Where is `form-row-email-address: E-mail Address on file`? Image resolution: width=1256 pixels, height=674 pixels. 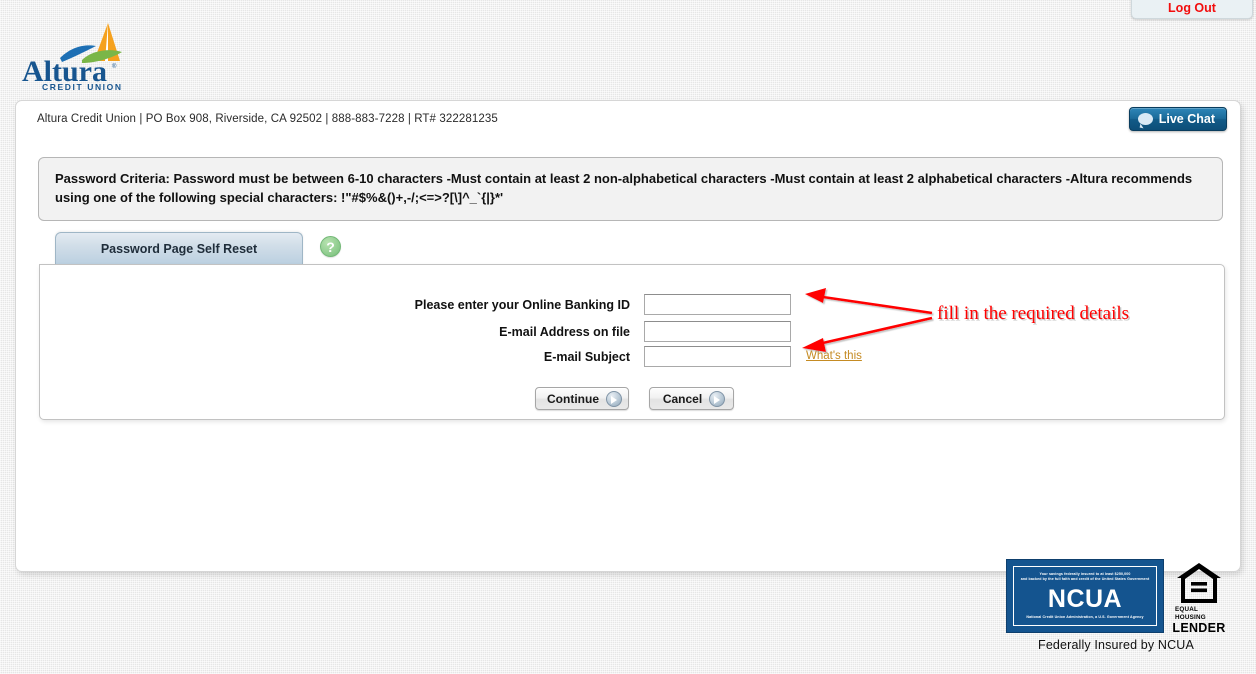 form-row-email-address: E-mail Address on file is located at coordinates (632, 331).